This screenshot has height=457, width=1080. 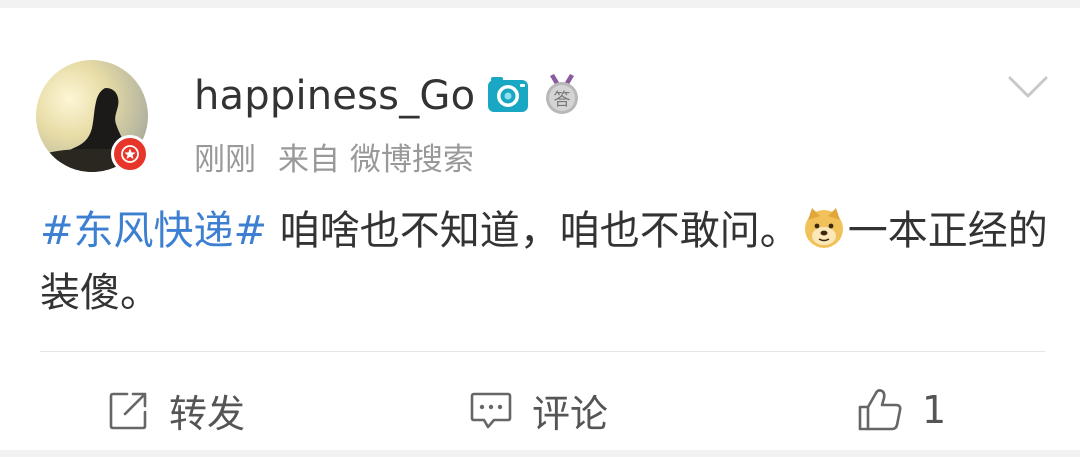 I want to click on star-badge-icon, so click(x=130, y=154).